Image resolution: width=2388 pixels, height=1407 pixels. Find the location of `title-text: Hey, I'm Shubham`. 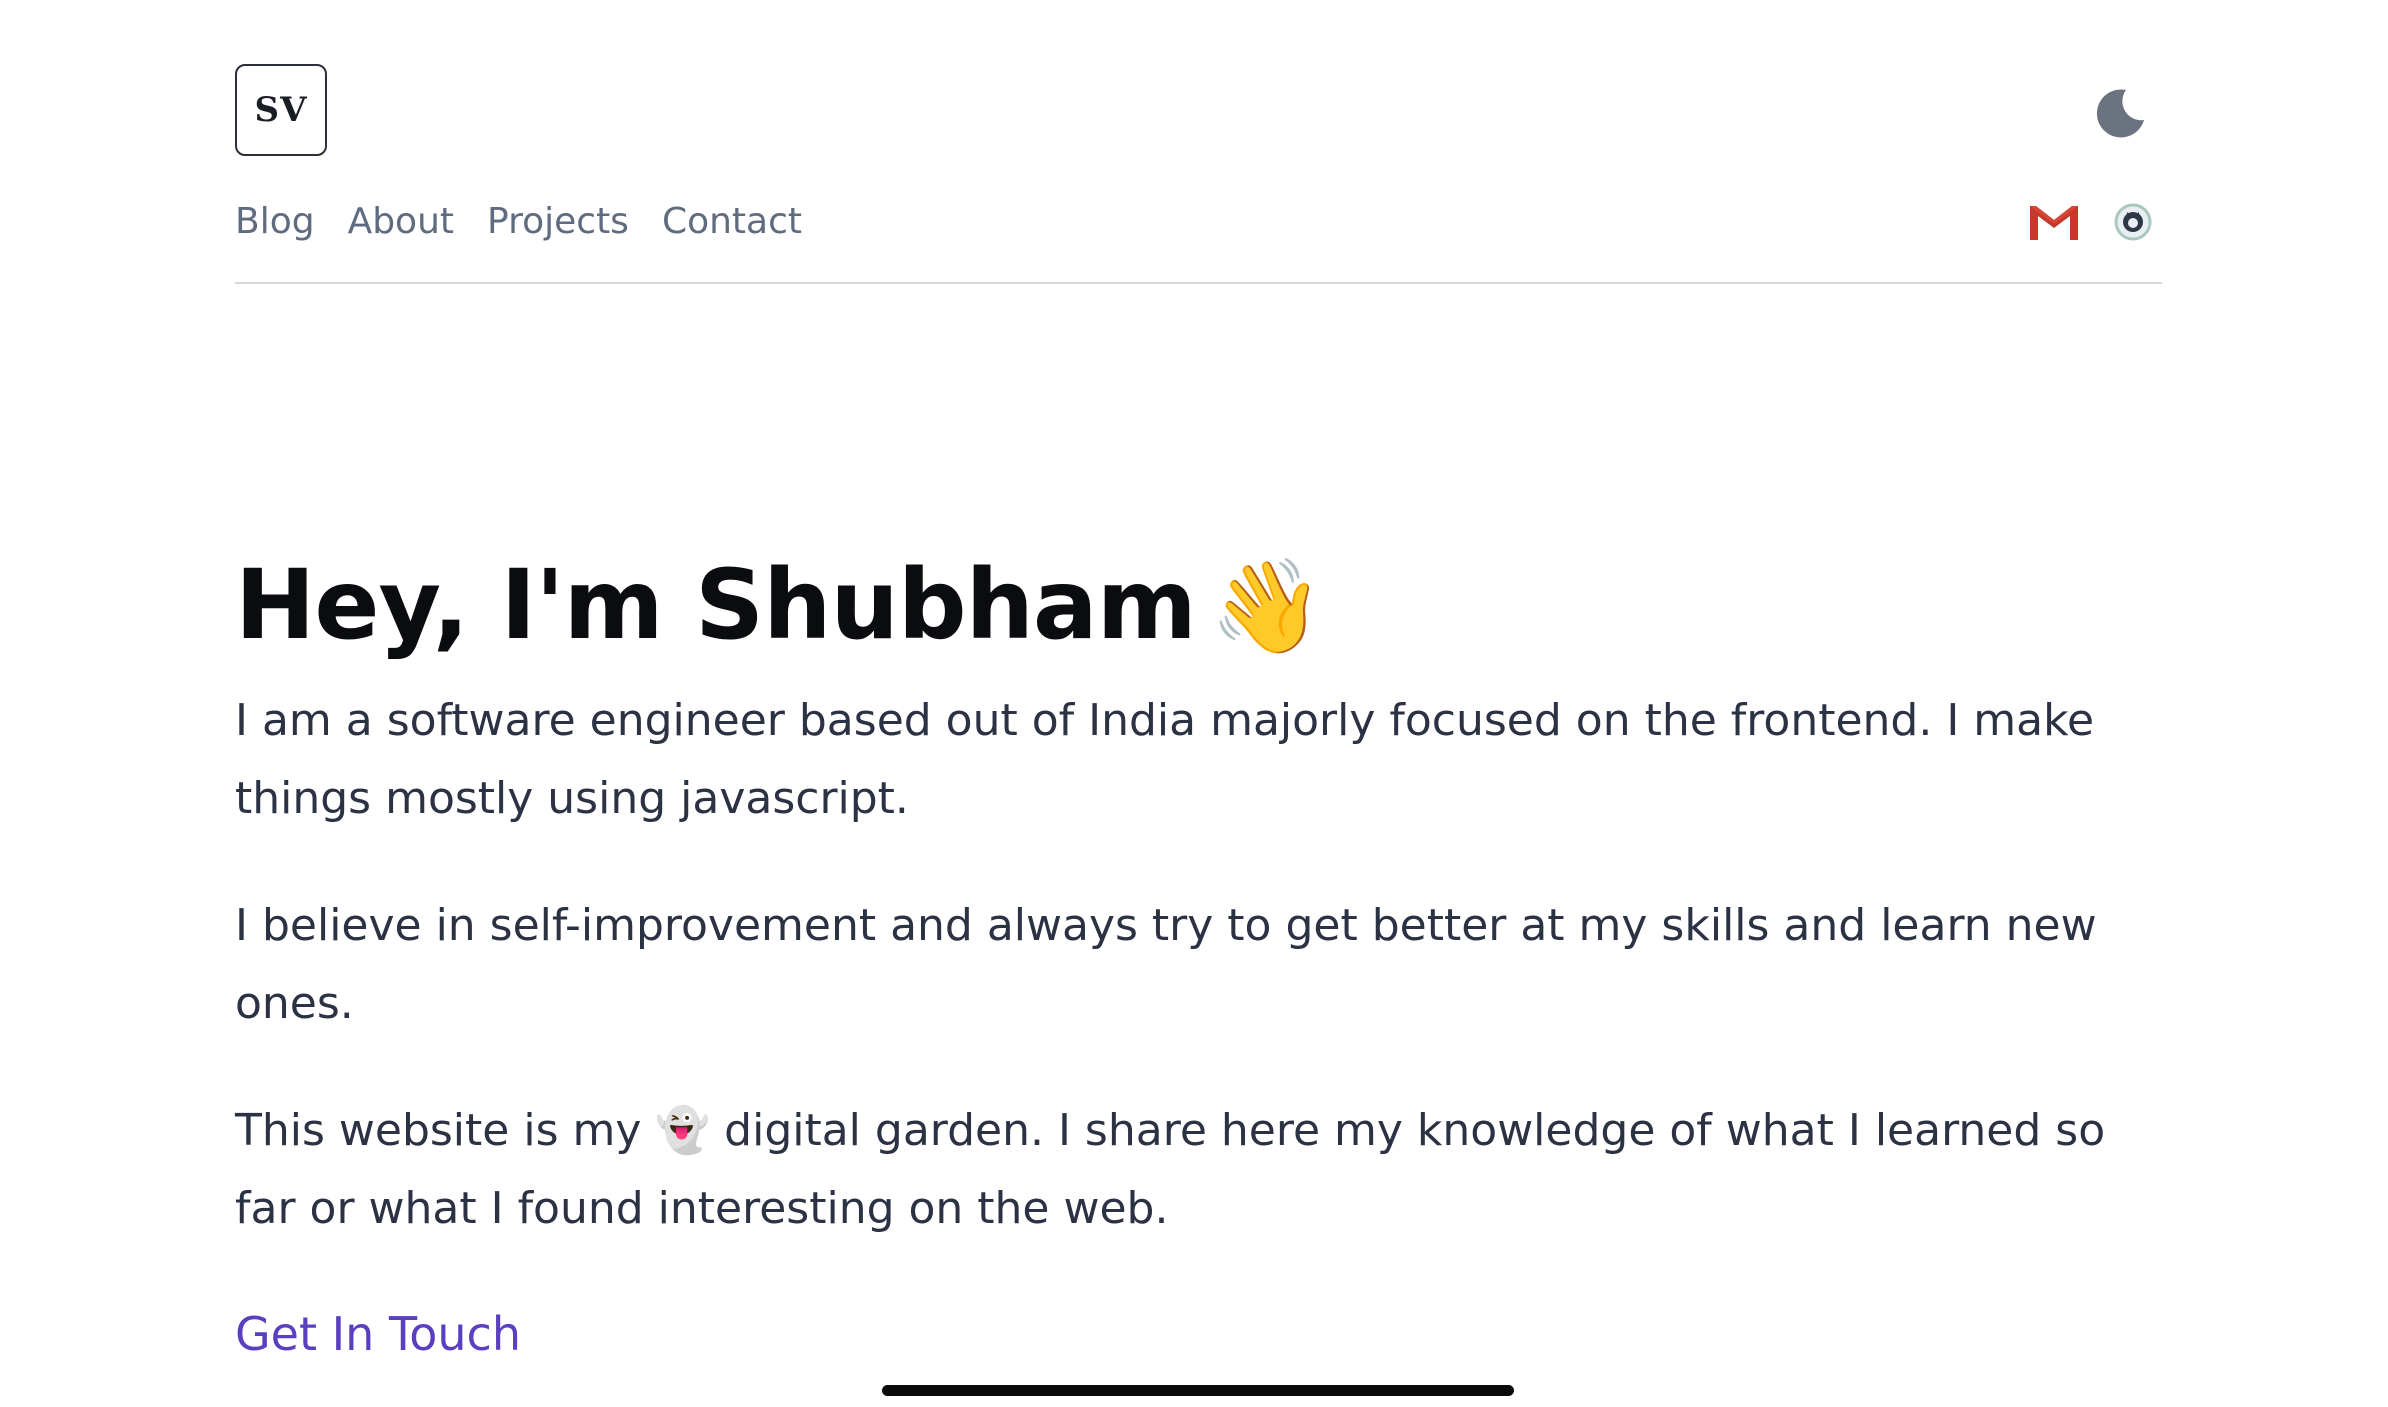

title-text: Hey, I'm Shubham is located at coordinates (716, 605).